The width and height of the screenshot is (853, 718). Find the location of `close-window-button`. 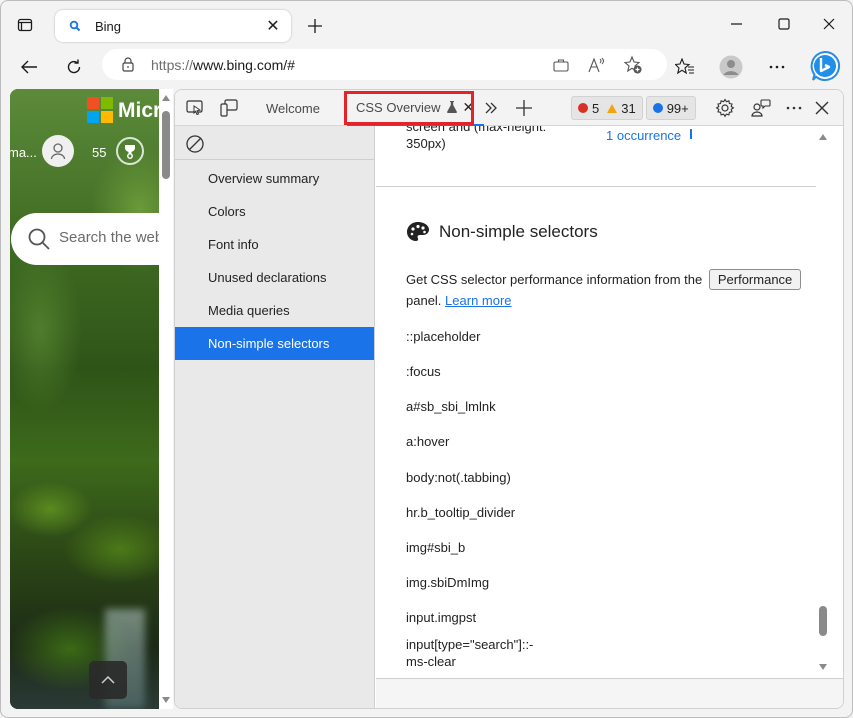

close-window-button is located at coordinates (829, 24).